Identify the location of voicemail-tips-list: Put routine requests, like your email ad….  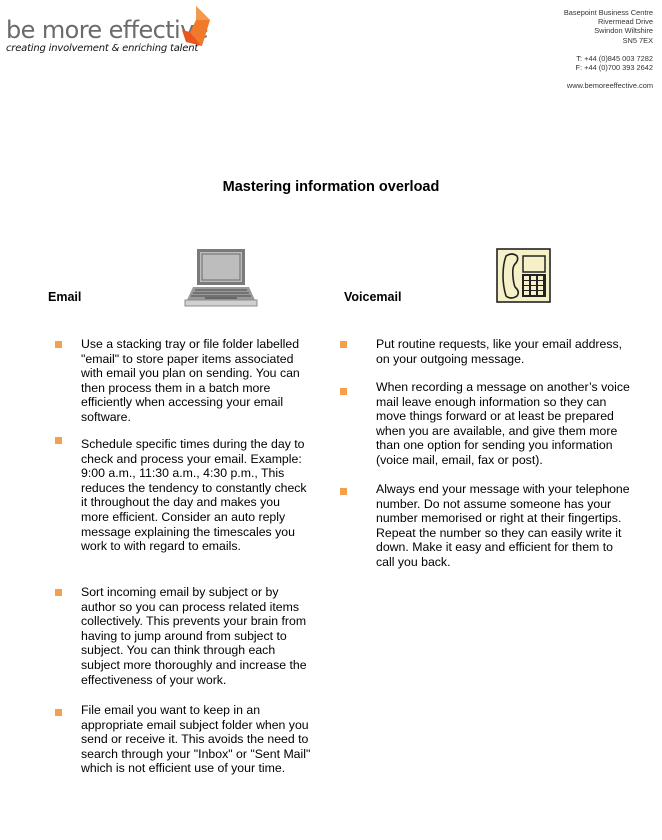
(485, 453).